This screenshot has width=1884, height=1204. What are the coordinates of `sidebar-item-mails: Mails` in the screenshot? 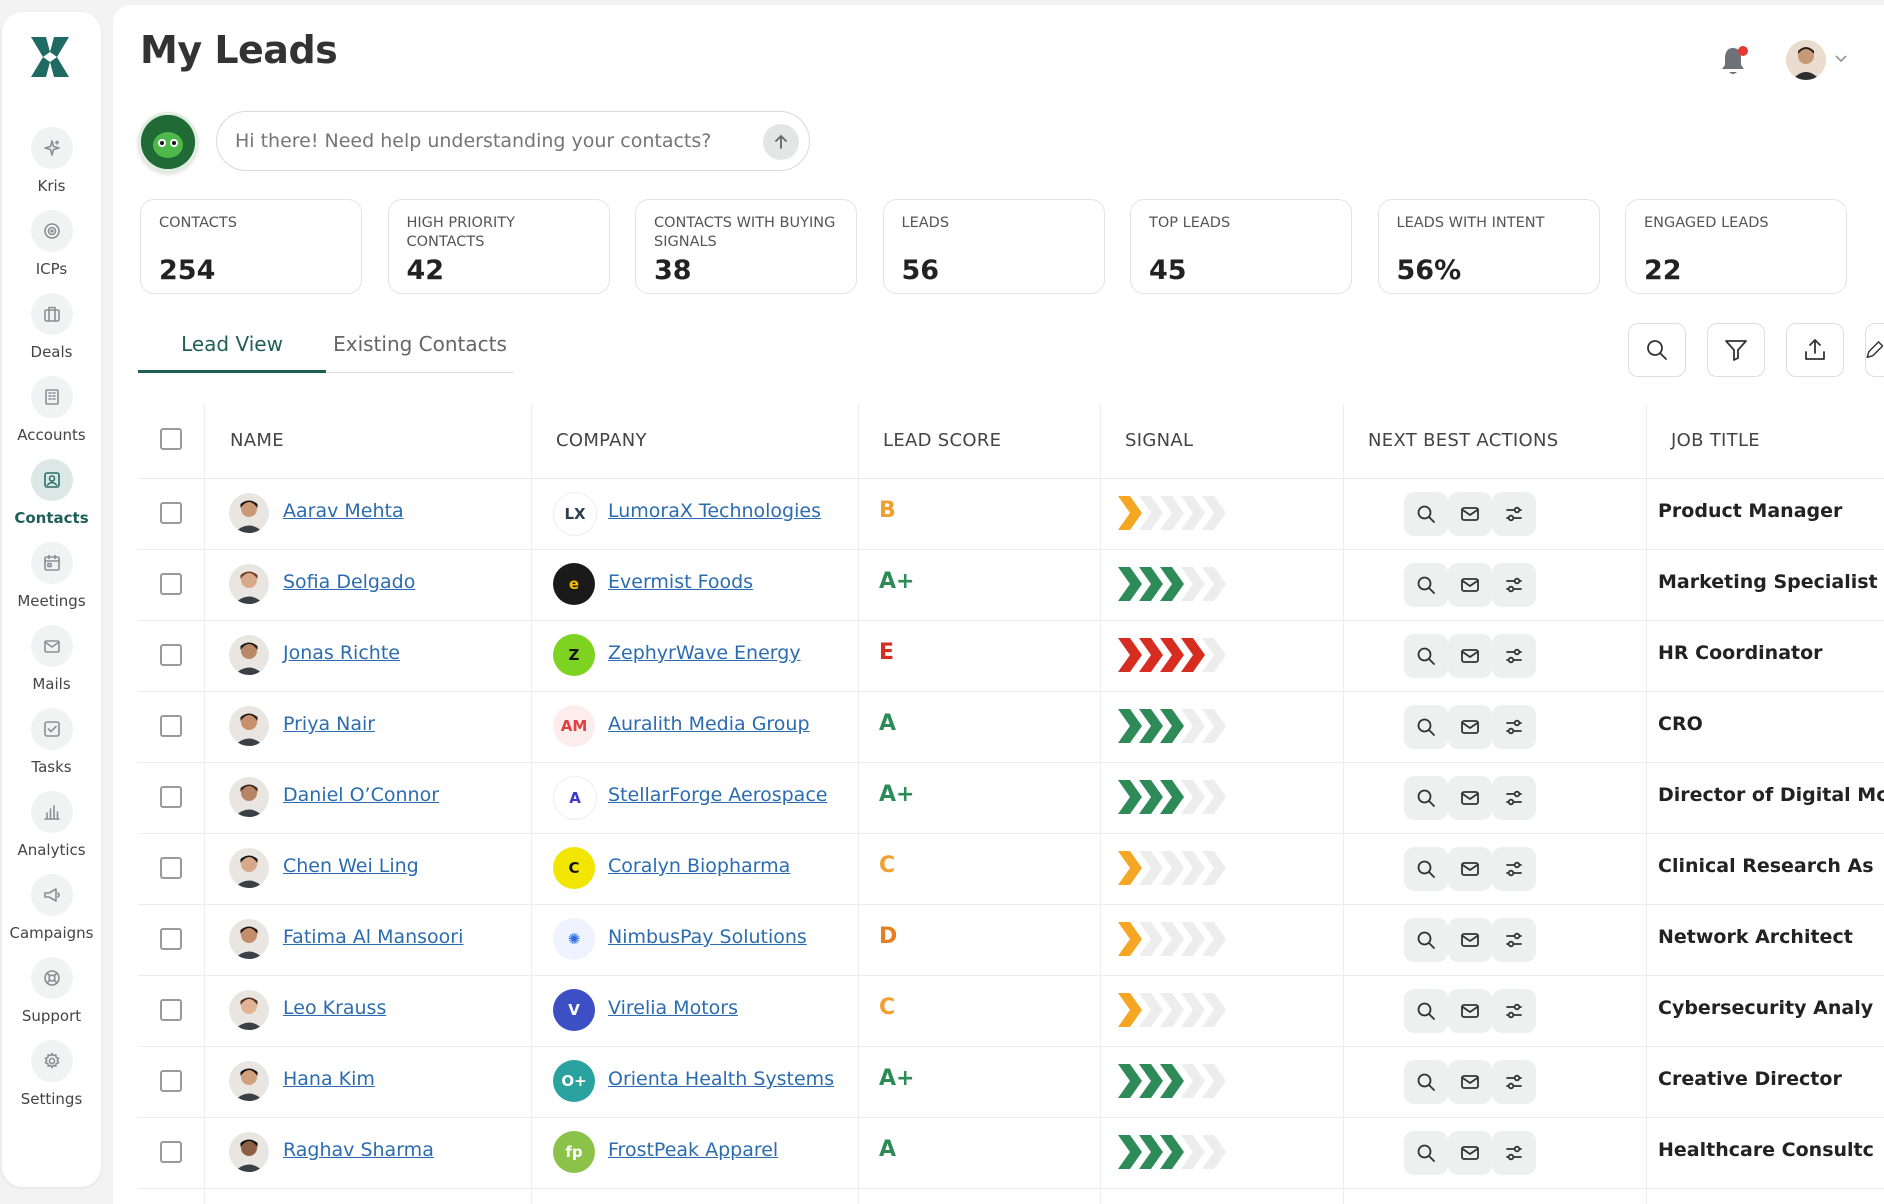 It's located at (51, 659).